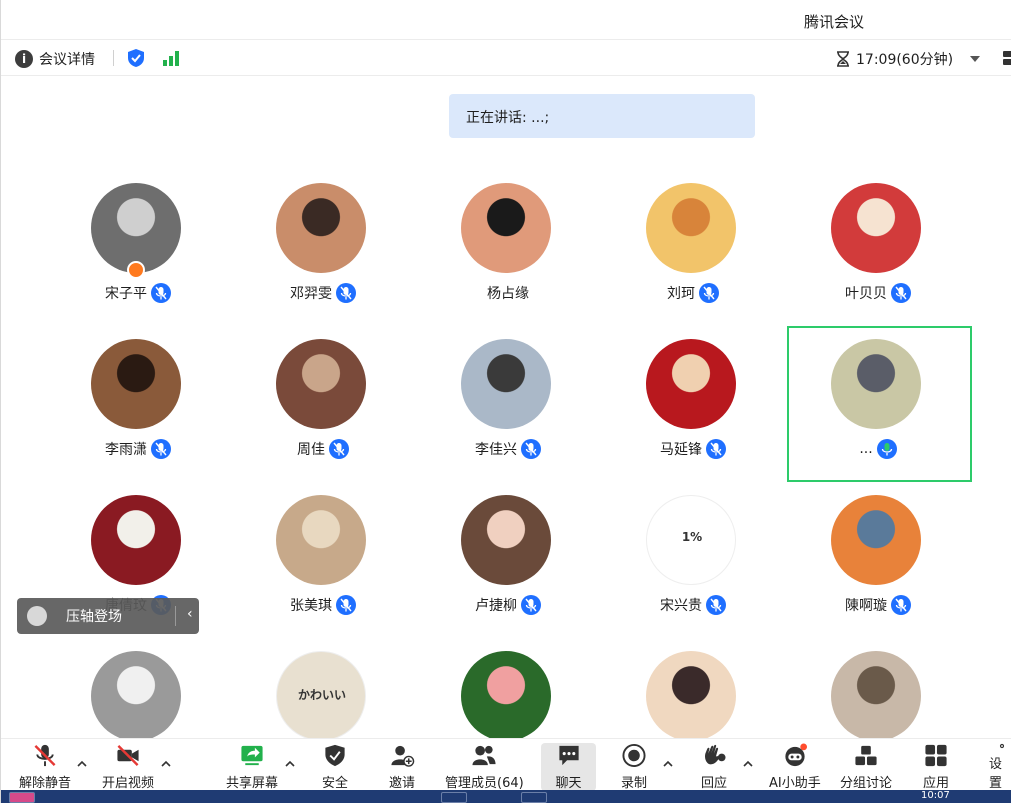 This screenshot has width=1011, height=803. Describe the element at coordinates (136, 58) in the screenshot. I see `security-shield-icon` at that location.